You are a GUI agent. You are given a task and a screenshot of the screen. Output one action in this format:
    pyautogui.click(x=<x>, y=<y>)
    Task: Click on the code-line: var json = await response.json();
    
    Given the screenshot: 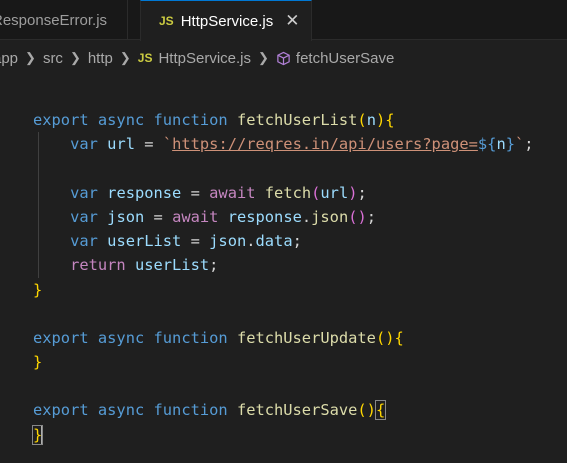 What is the action you would take?
    pyautogui.click(x=283, y=217)
    